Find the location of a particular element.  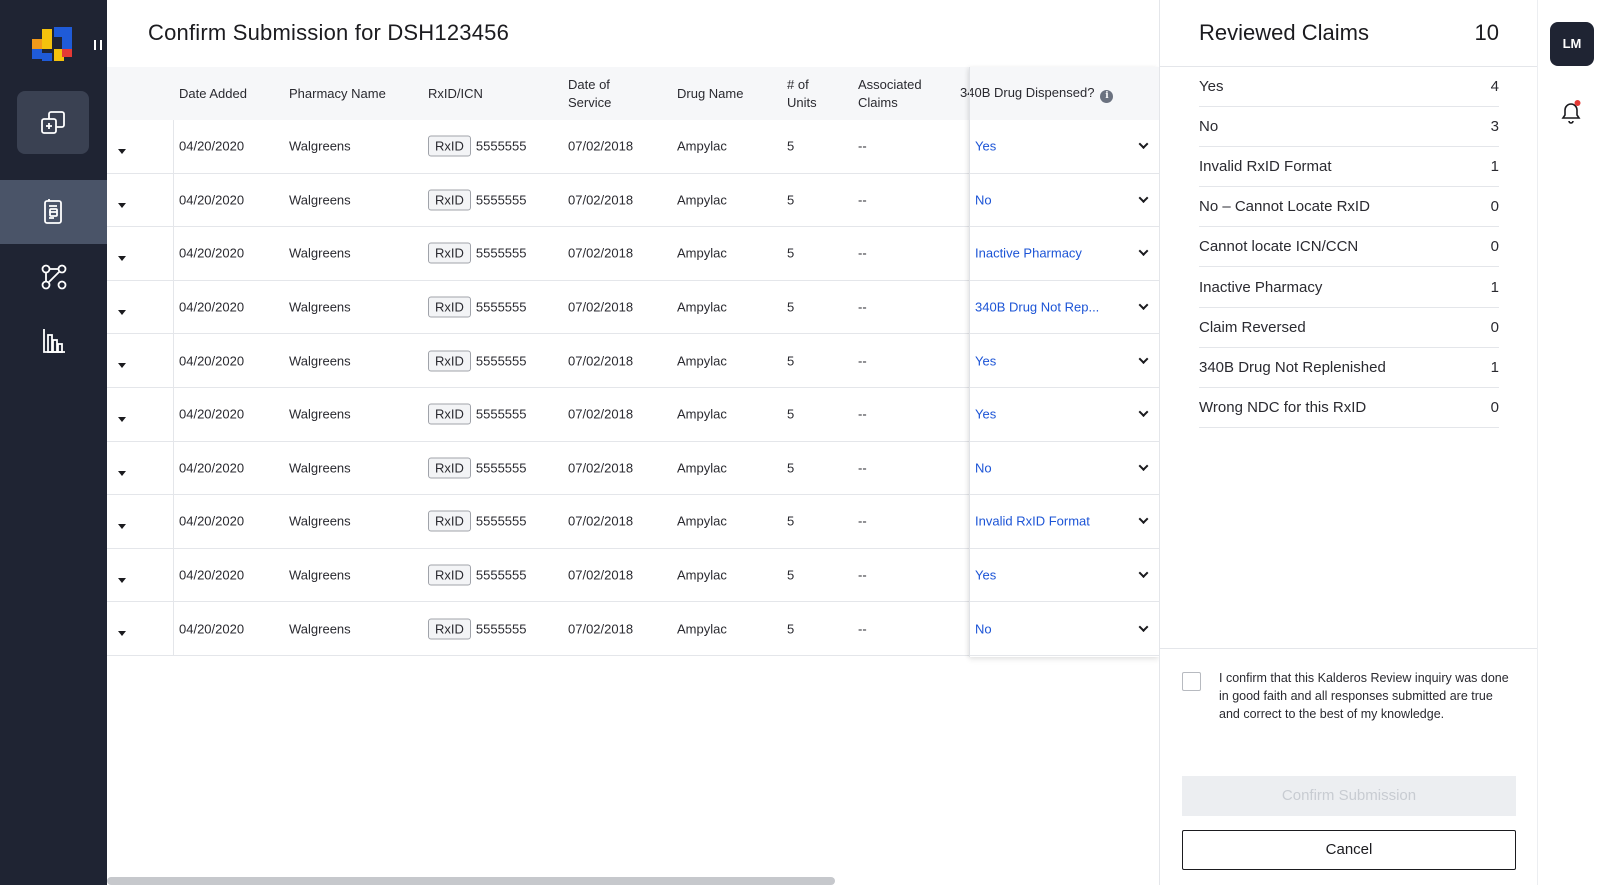

nav-item-copy is located at coordinates (53, 122).